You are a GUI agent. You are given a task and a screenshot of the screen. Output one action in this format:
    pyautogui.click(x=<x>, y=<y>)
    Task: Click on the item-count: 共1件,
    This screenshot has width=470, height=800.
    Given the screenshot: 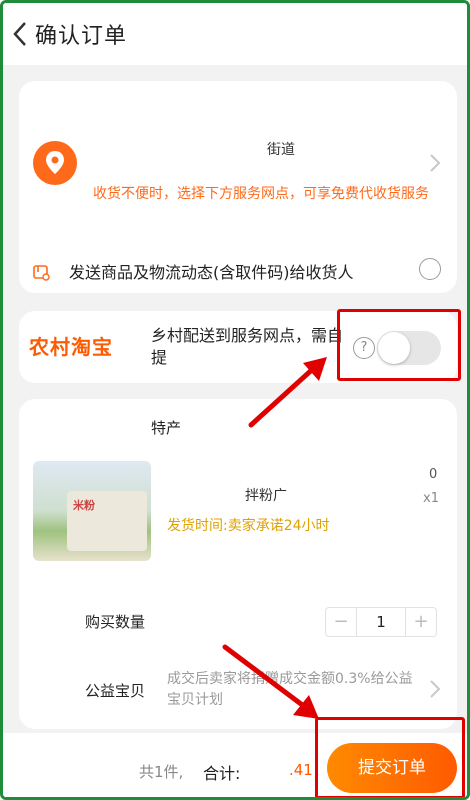 What is the action you would take?
    pyautogui.click(x=161, y=772)
    